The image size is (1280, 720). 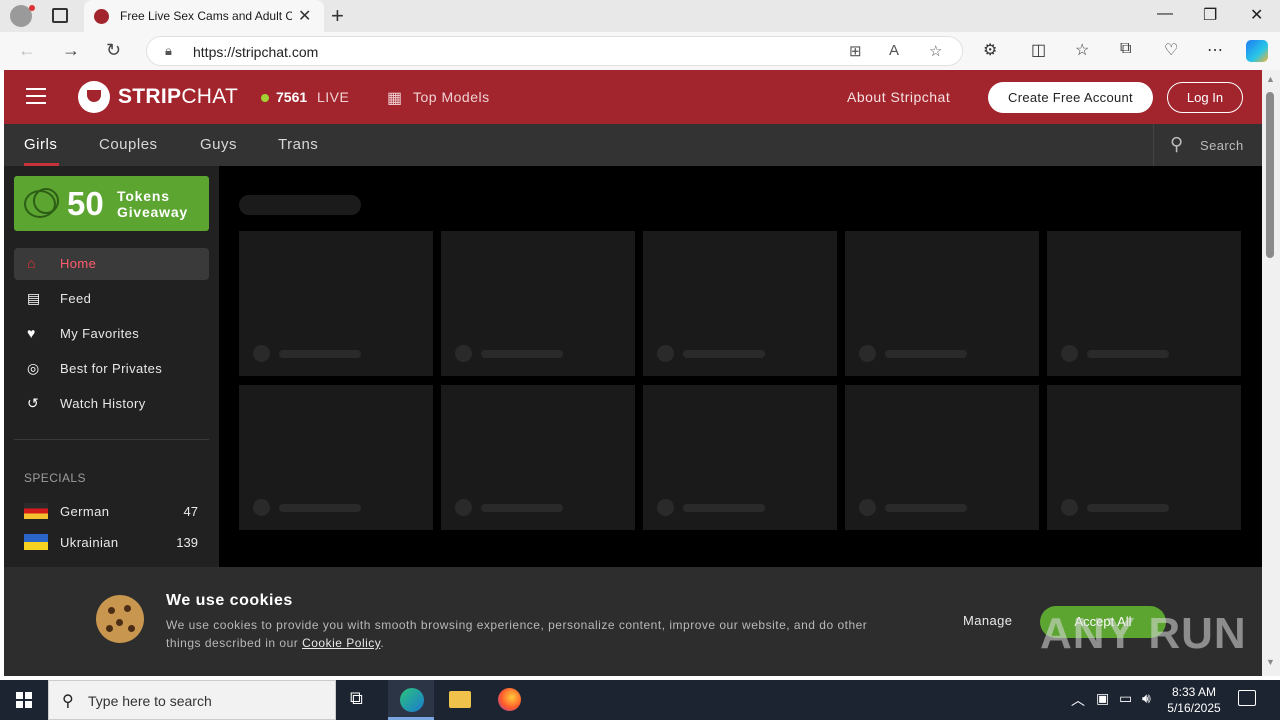 I want to click on top-models-icon: ▦, so click(x=394, y=98).